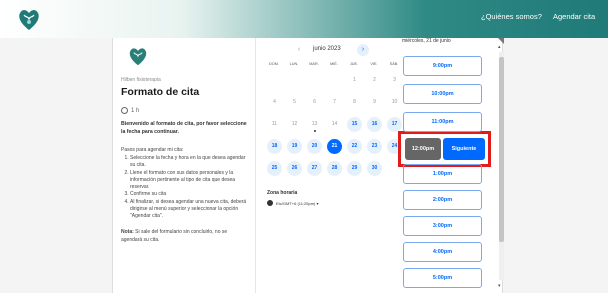 The image size is (608, 293). What do you see at coordinates (374, 146) in the screenshot?
I see `calendar-day: 23` at bounding box center [374, 146].